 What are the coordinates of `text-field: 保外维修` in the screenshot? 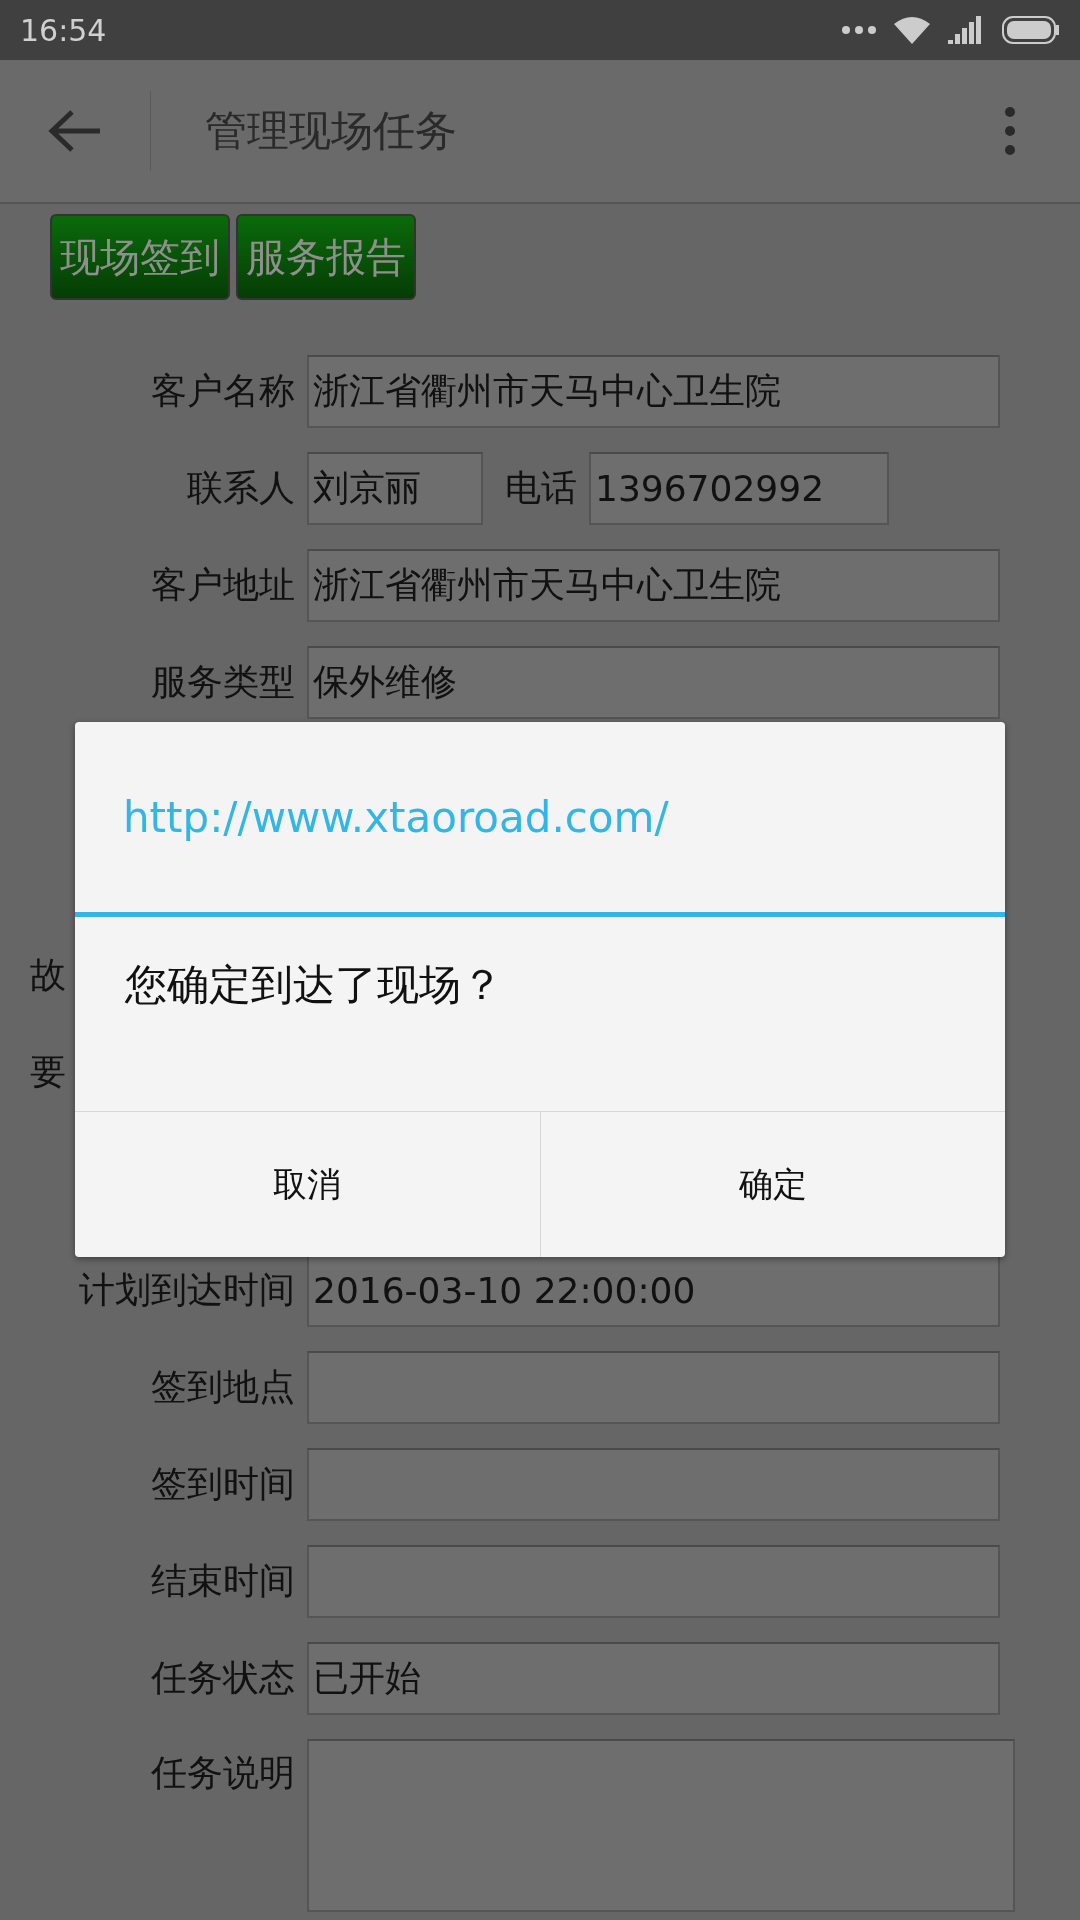 It's located at (653, 682).